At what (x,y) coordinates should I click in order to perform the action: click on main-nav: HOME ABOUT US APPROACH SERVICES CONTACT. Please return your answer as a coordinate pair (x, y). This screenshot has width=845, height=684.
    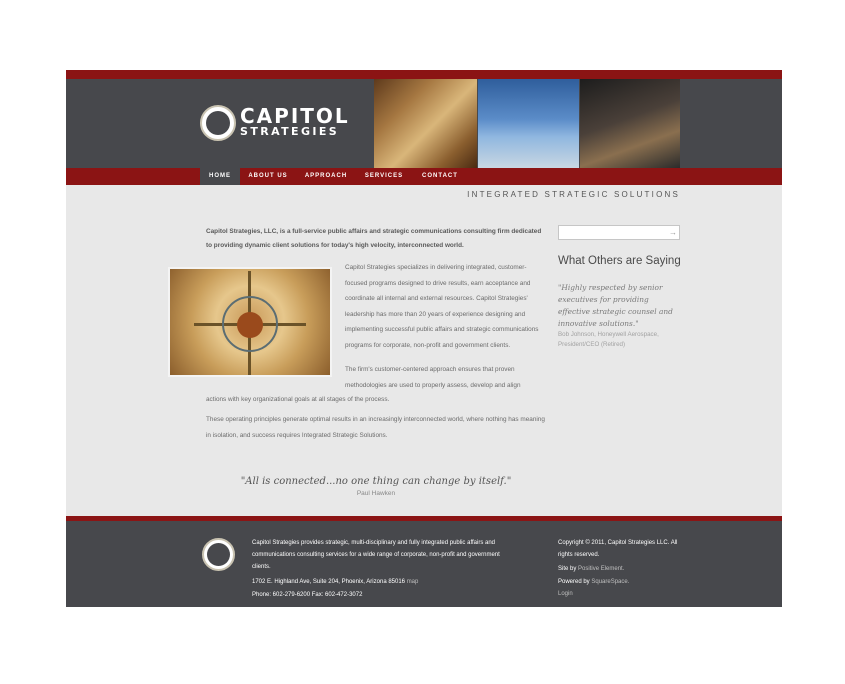
    Looking at the image, I should click on (424, 176).